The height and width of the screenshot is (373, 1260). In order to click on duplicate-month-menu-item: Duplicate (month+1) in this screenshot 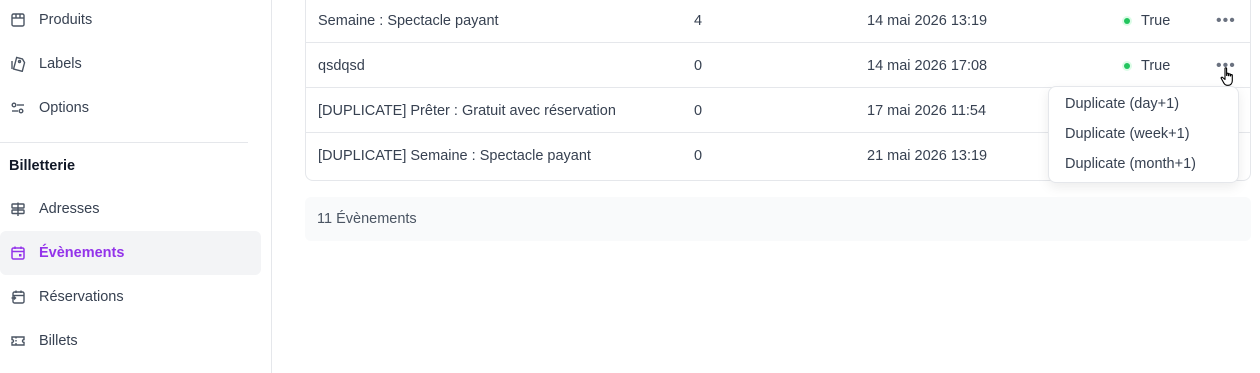, I will do `click(1130, 164)`.